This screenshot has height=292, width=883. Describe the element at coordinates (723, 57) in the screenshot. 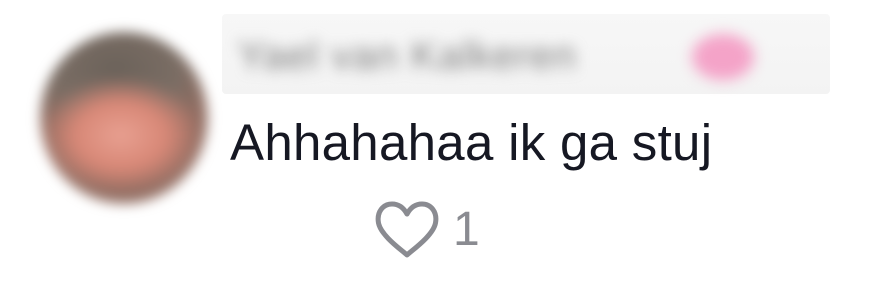

I see `emoji-icon` at that location.